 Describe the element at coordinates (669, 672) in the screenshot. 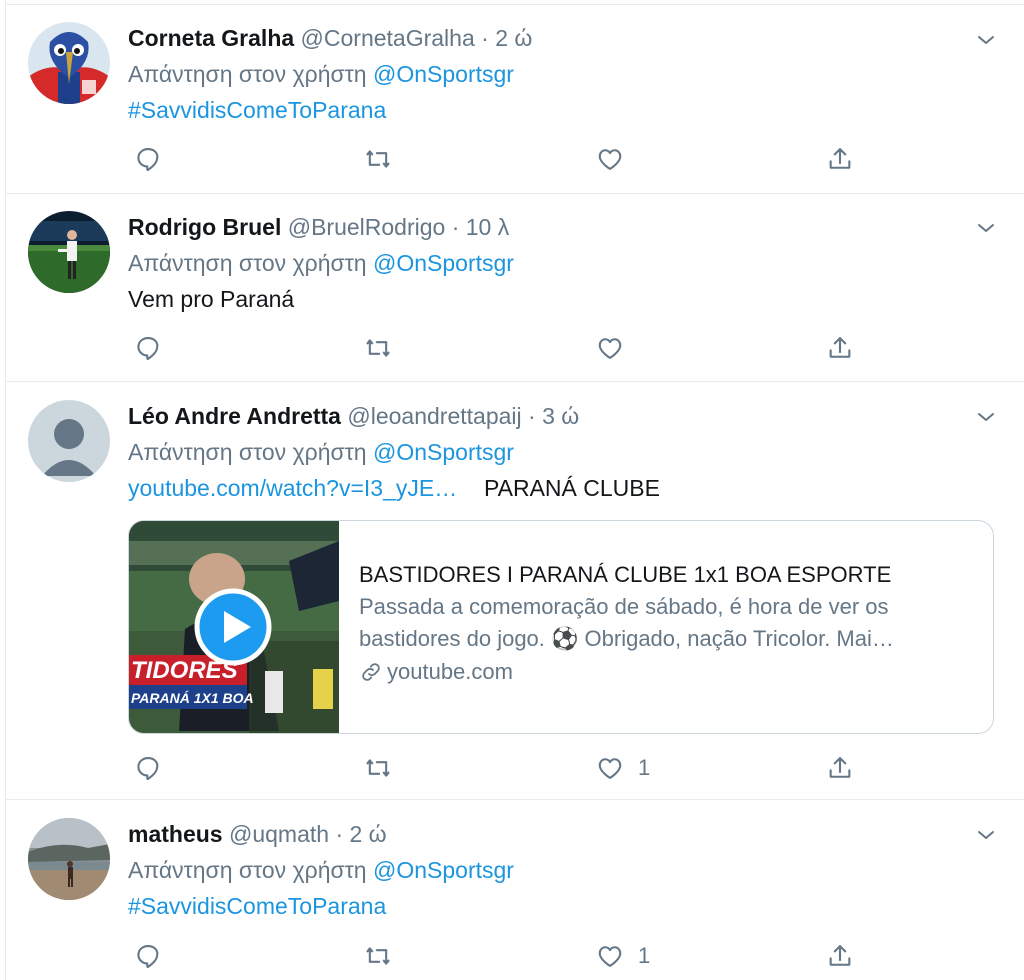

I see `card-domain: youtube.com` at that location.